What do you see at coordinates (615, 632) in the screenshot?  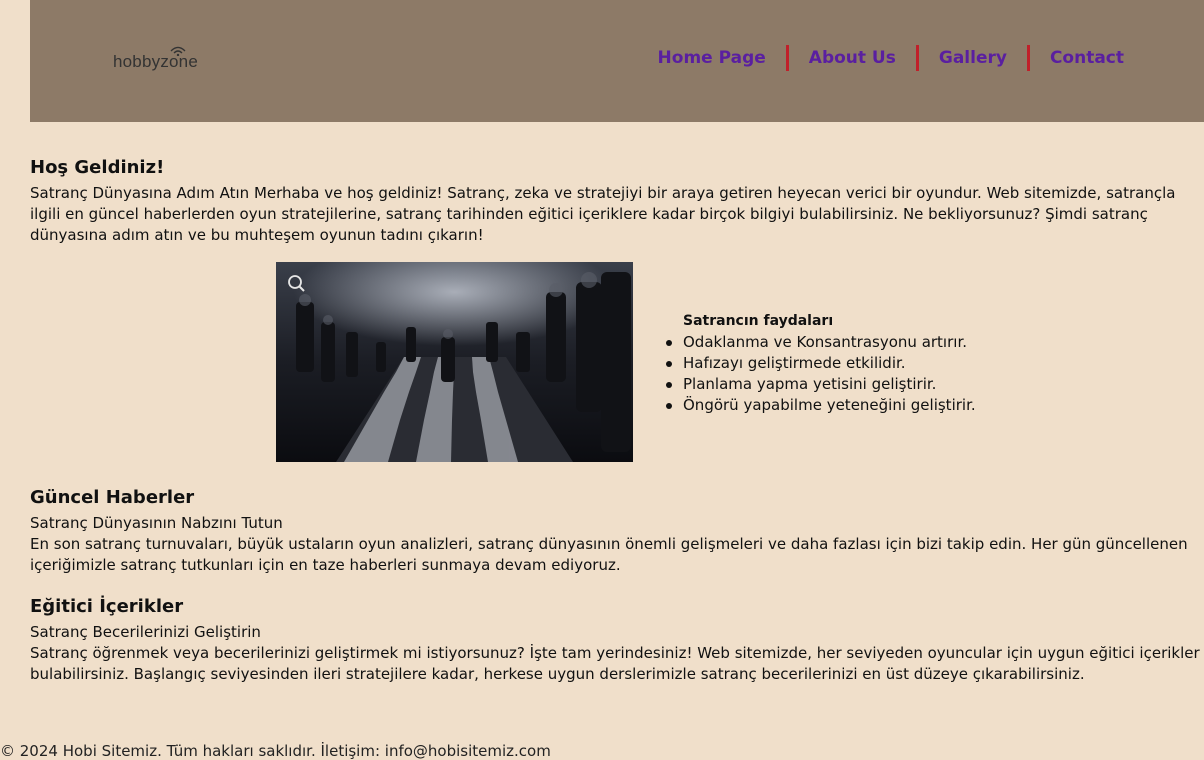 I see `education-subtitle: Satranç Becerilerinizi Geliştirin` at bounding box center [615, 632].